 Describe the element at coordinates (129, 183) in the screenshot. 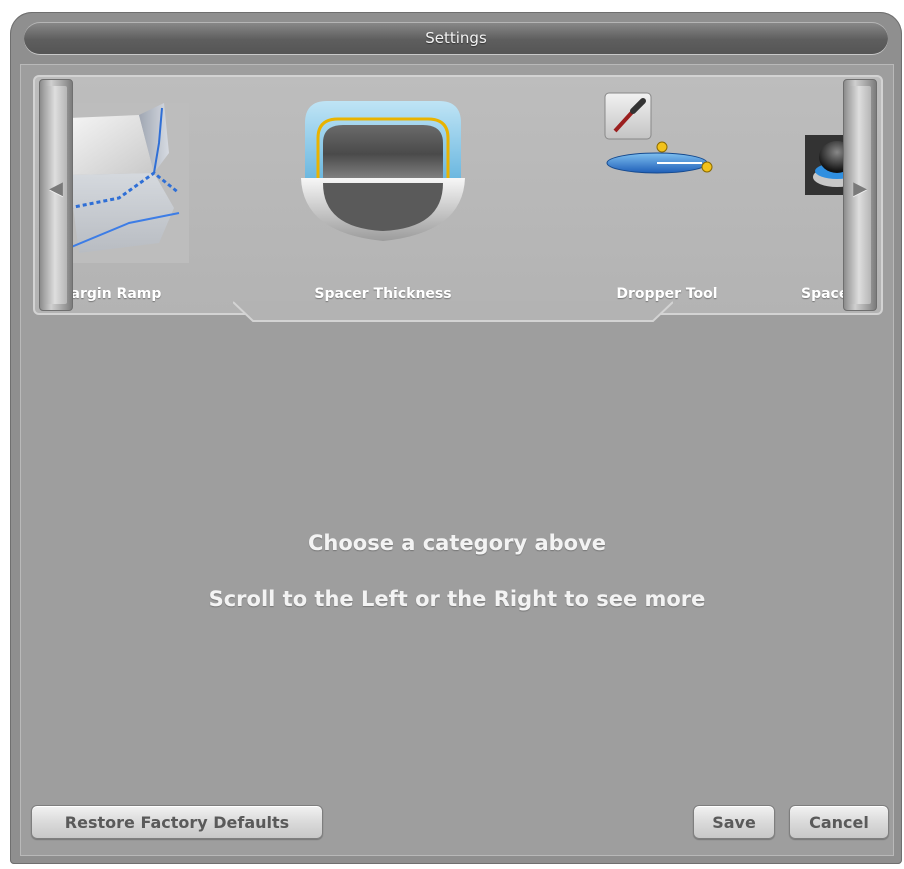

I see `margin-ramp-icon` at that location.